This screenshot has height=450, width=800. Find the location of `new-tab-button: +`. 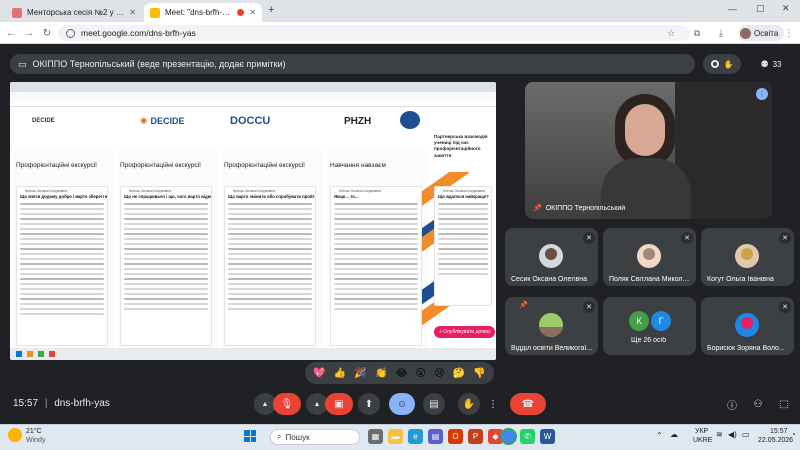

new-tab-button: + is located at coordinates (271, 10).